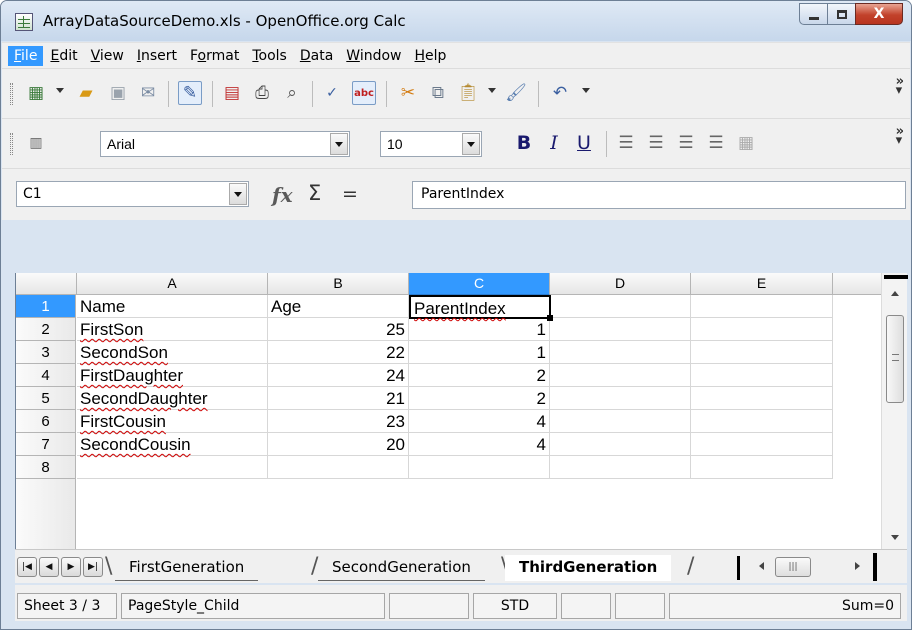 The height and width of the screenshot is (630, 912). Describe the element at coordinates (429, 606) in the screenshot. I see `status-zoom` at that location.